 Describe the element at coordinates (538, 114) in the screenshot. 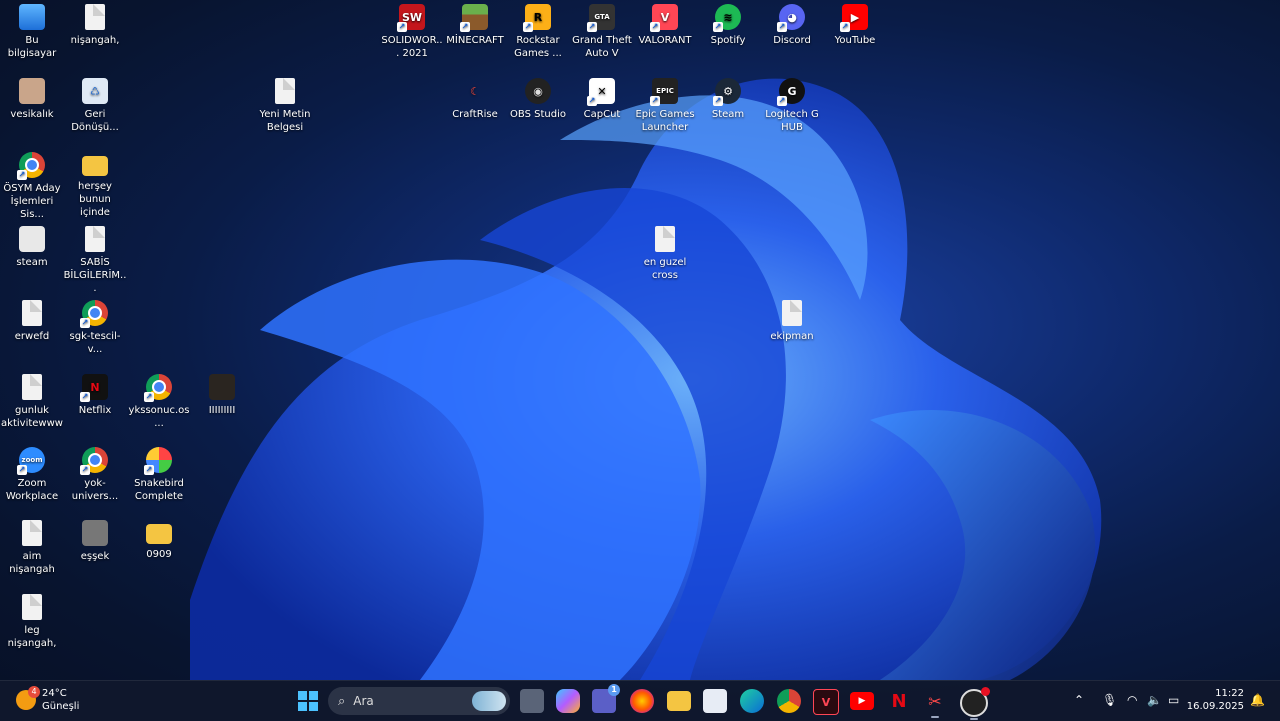

I see `desktop-icon-label: OBS Studio` at that location.